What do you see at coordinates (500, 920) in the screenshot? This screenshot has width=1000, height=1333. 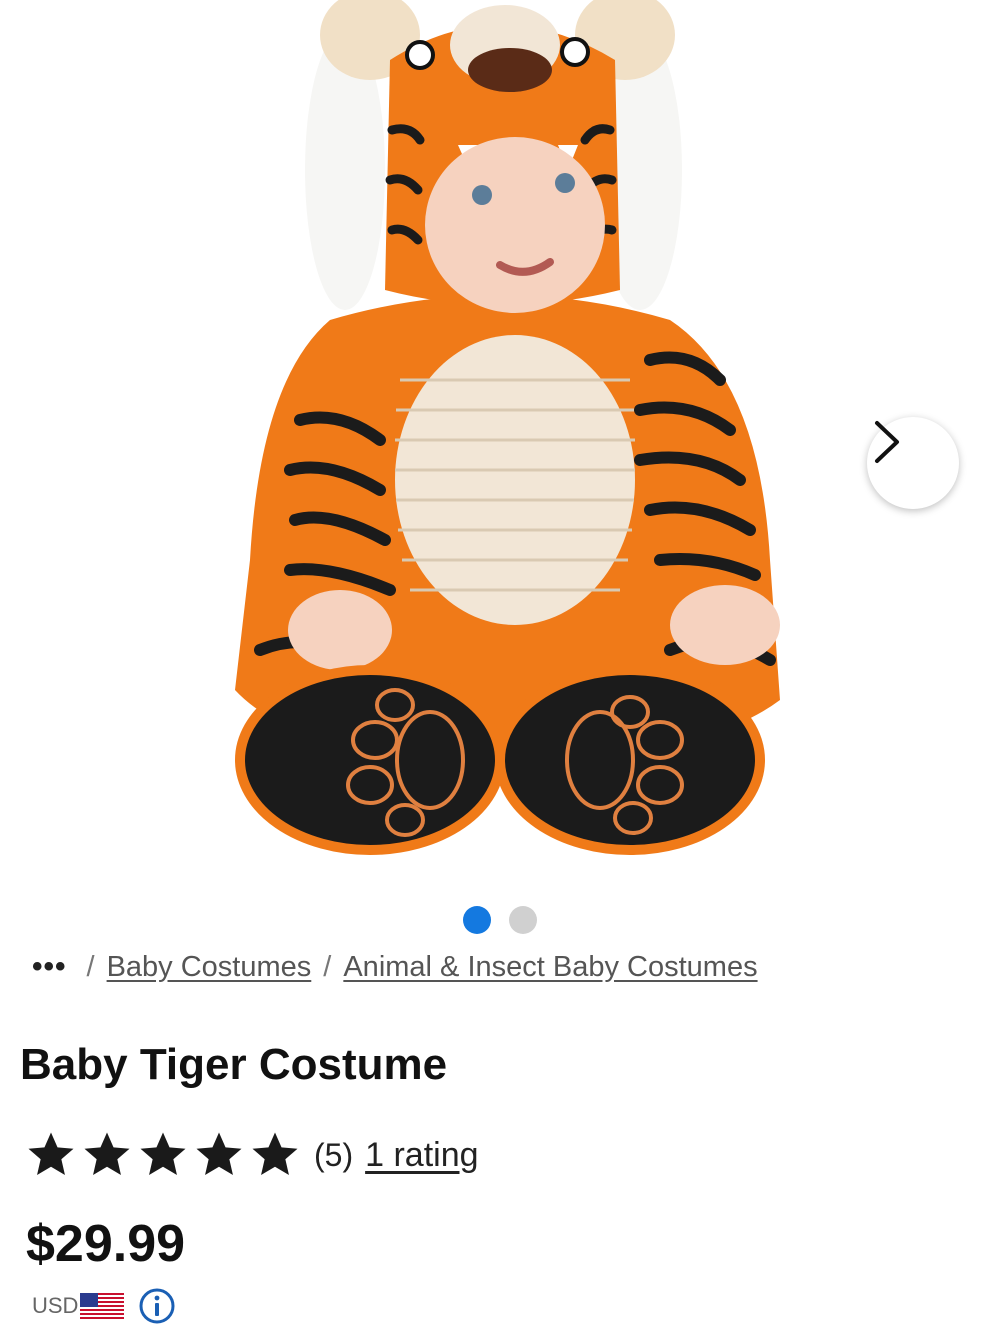 I see `image-pager` at bounding box center [500, 920].